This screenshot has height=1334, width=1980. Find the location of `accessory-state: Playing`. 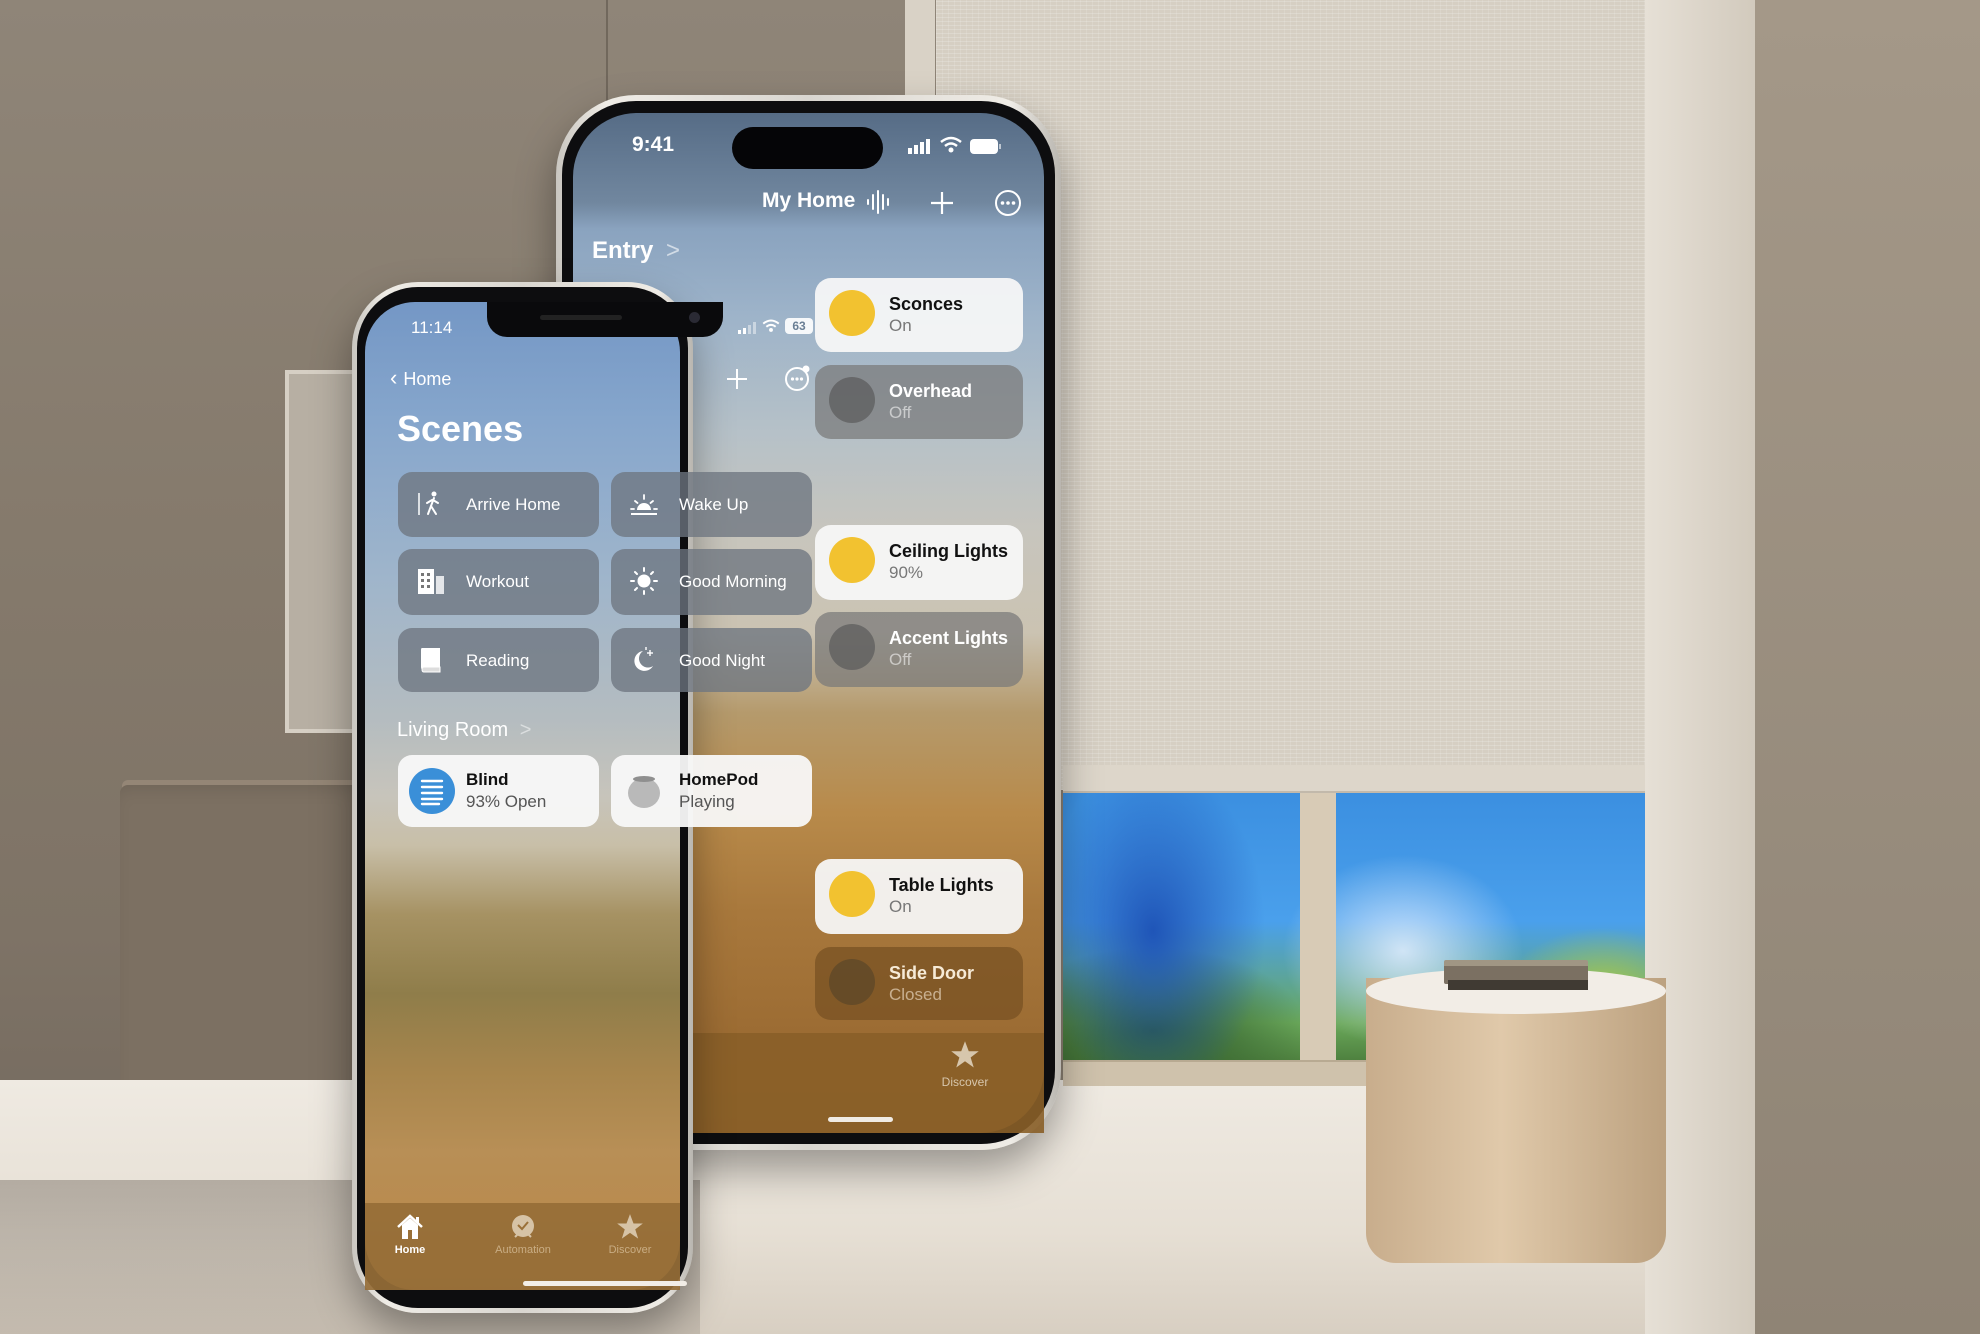

accessory-state: Playing is located at coordinates (707, 801).